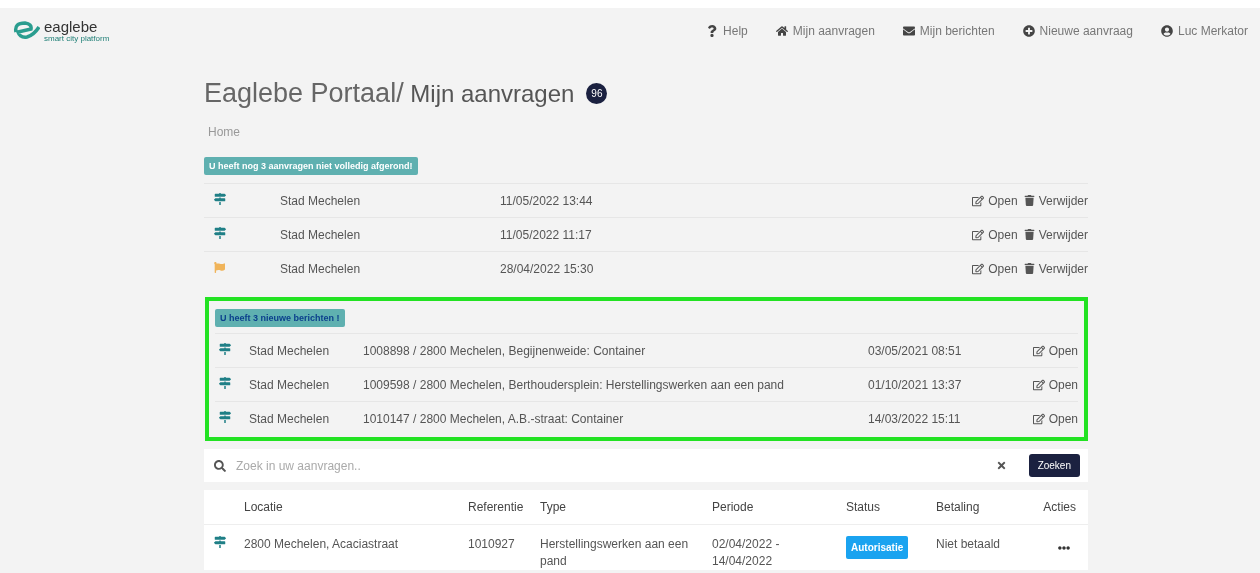 This screenshot has height=573, width=1260. What do you see at coordinates (948, 31) in the screenshot?
I see `nav-link: Mijn berichten` at bounding box center [948, 31].